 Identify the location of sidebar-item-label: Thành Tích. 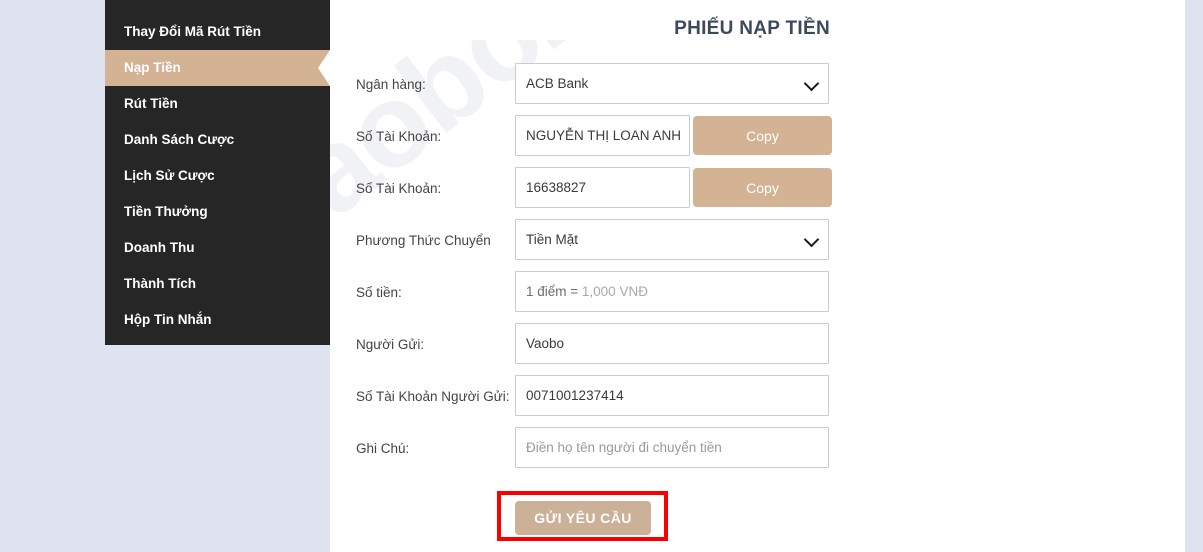
(160, 283).